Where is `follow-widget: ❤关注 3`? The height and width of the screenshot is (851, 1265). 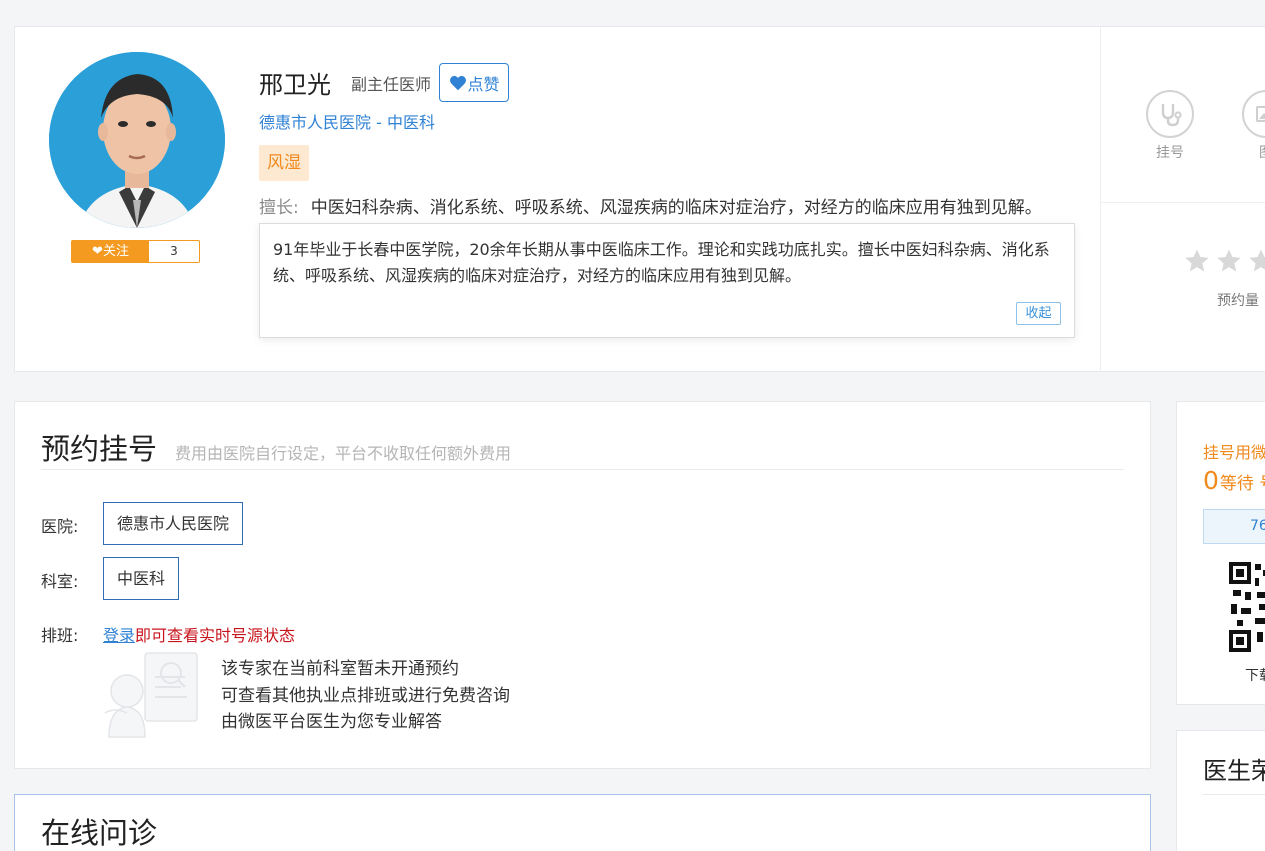 follow-widget: ❤关注 3 is located at coordinates (135, 251).